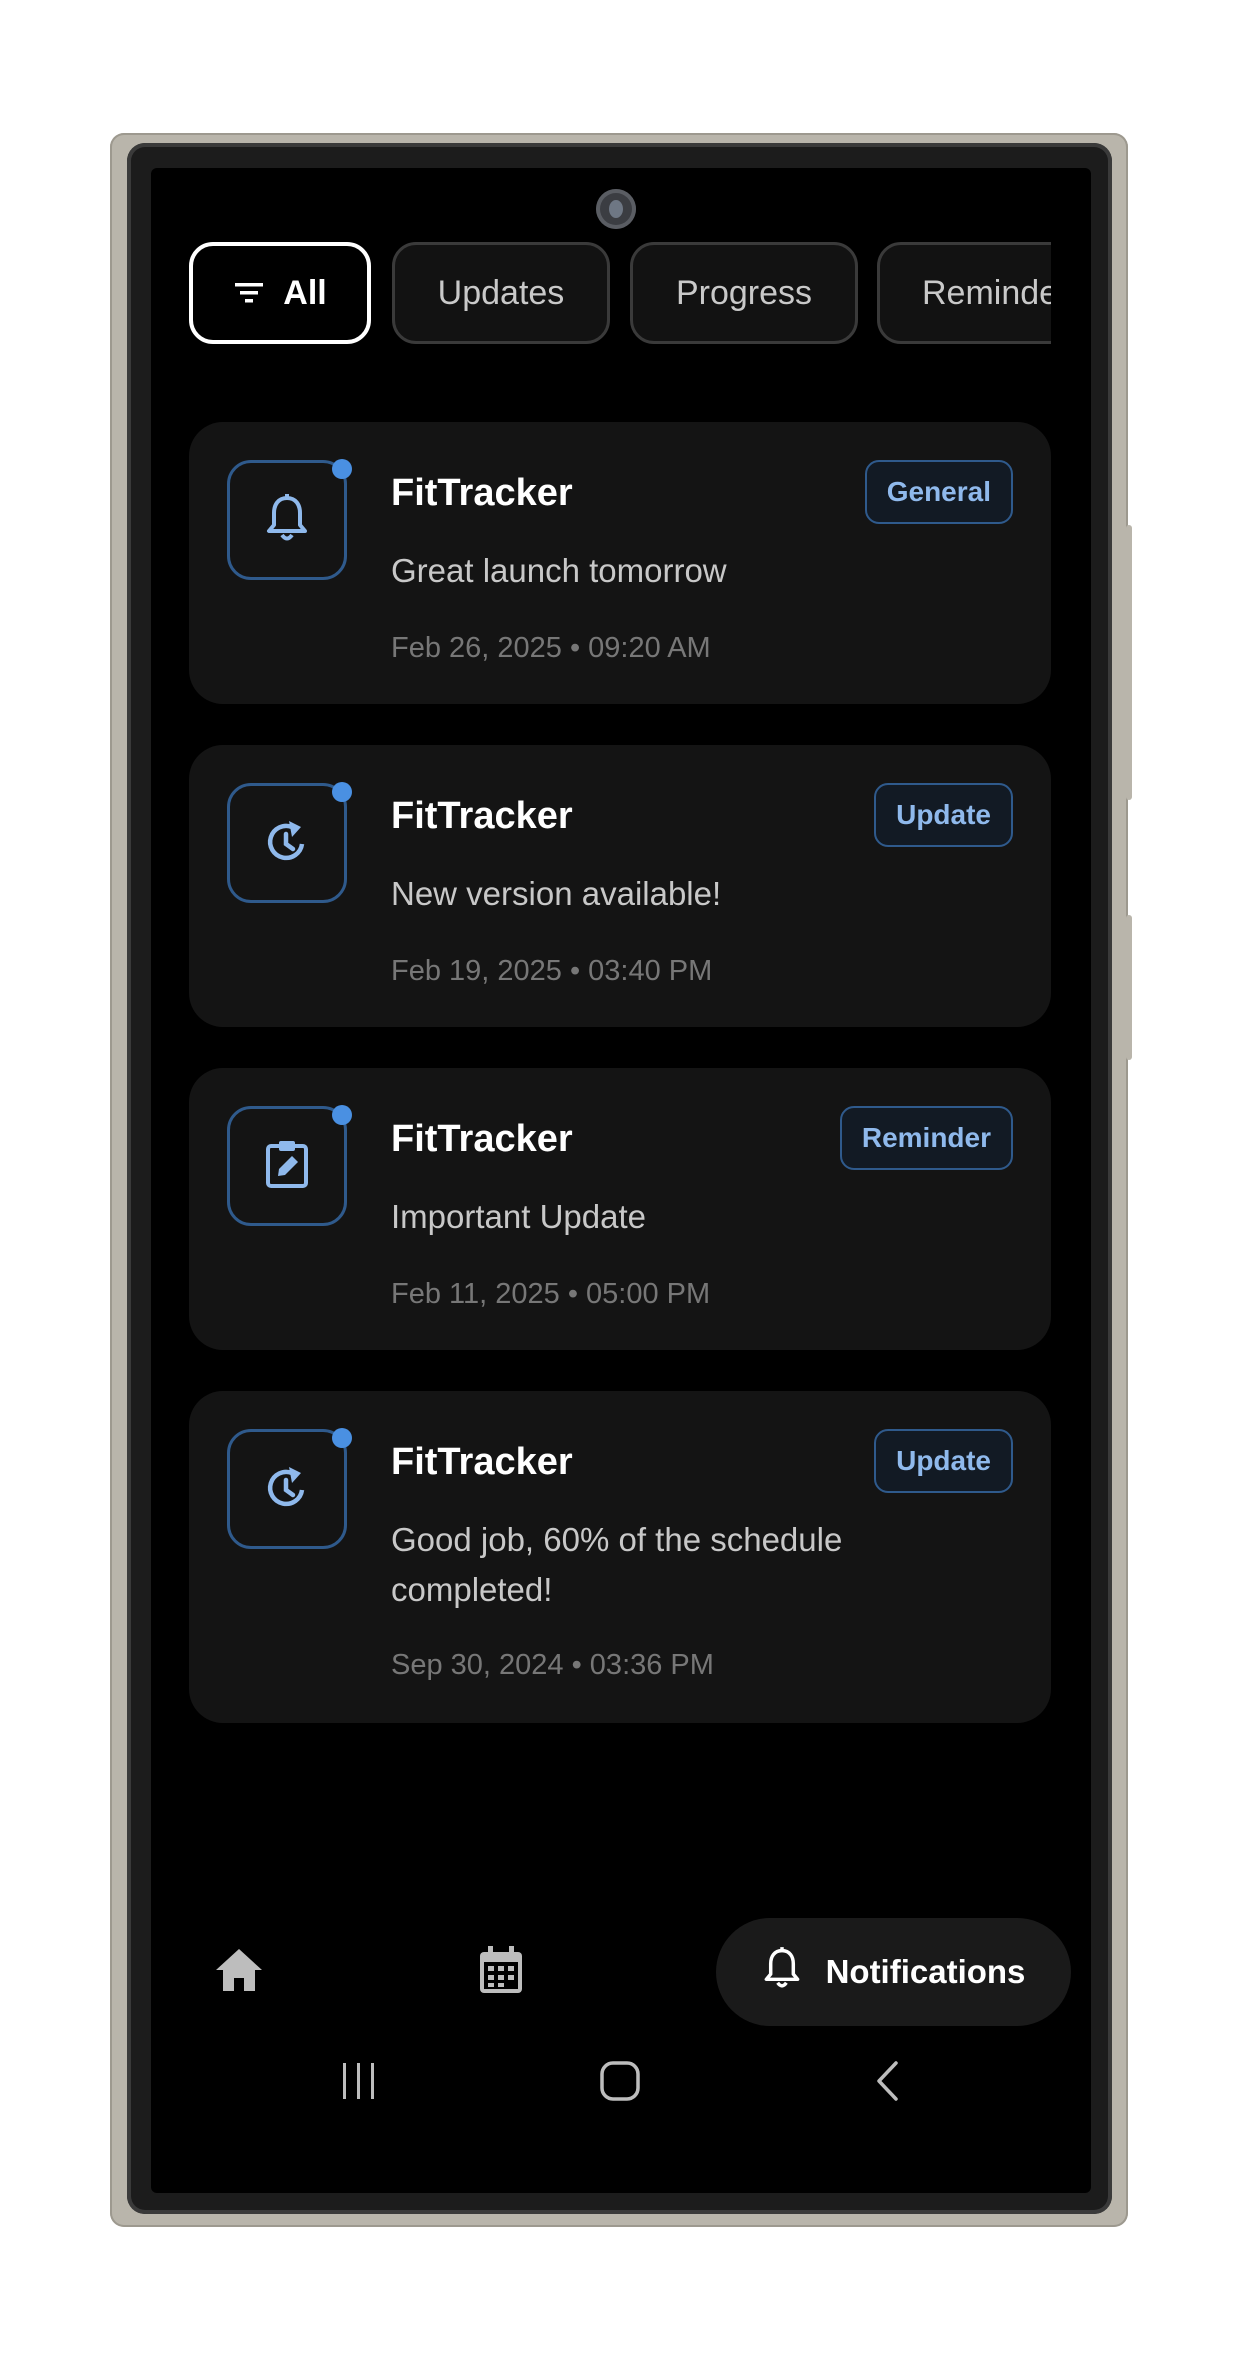 This screenshot has height=2359, width=1245. I want to click on back-button, so click(887, 2083).